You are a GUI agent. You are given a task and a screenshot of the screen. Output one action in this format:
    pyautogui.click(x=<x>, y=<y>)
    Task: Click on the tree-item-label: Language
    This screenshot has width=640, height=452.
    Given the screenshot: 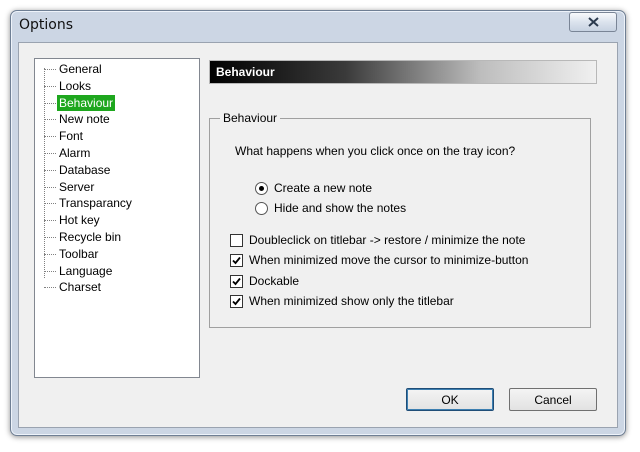 What is the action you would take?
    pyautogui.click(x=86, y=270)
    